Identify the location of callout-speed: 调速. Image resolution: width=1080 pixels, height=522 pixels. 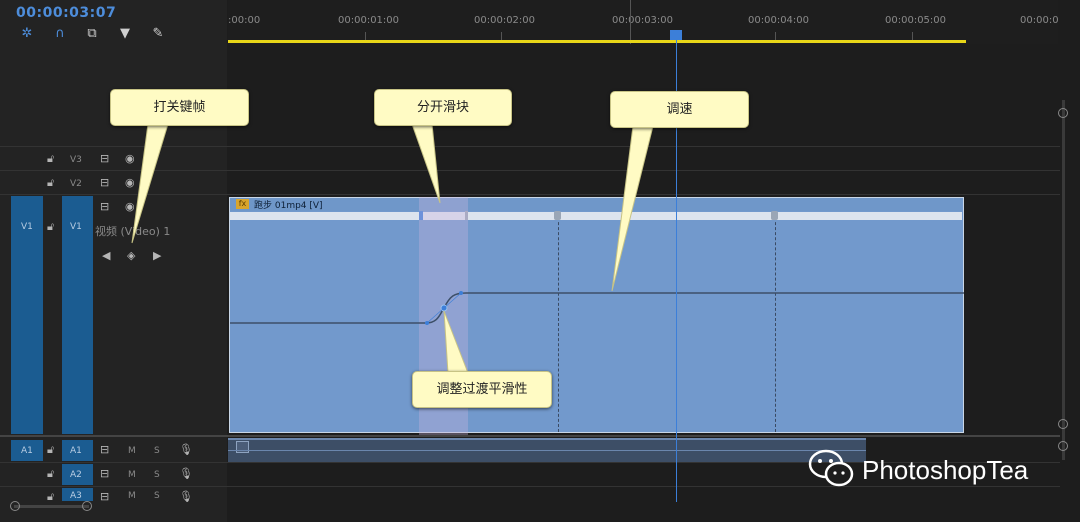
(679, 109).